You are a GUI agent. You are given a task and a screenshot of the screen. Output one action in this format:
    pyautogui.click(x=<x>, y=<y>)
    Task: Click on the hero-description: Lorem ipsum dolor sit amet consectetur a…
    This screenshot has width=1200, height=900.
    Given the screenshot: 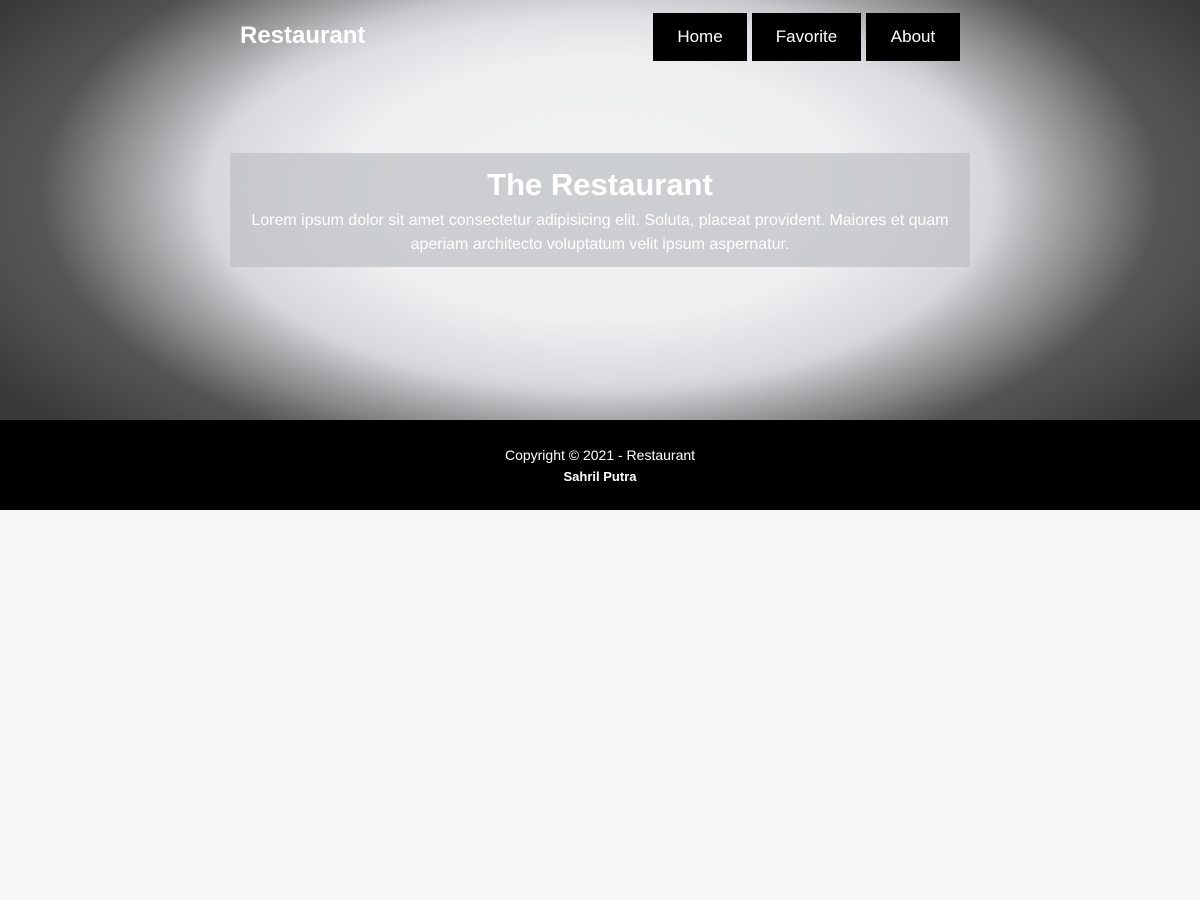 What is the action you would take?
    pyautogui.click(x=600, y=232)
    